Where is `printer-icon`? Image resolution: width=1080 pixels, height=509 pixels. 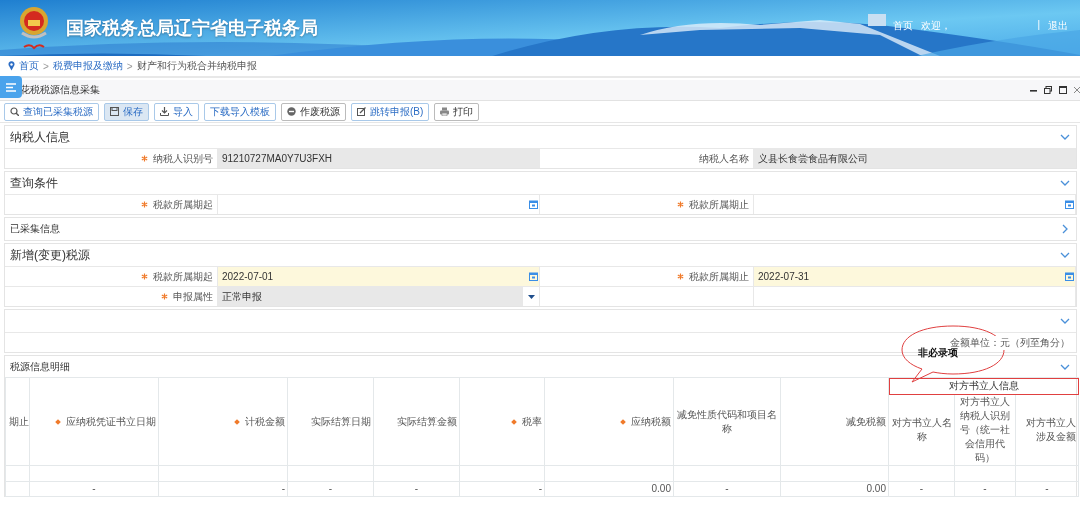 printer-icon is located at coordinates (445, 111).